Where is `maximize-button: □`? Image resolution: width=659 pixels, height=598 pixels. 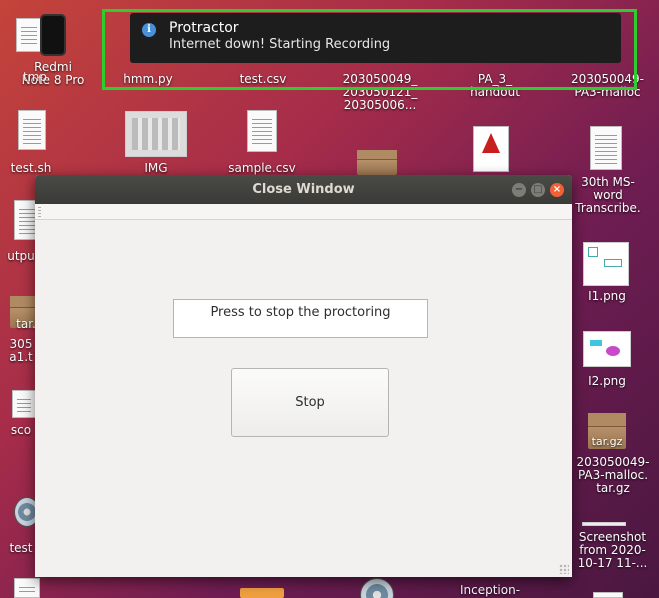 maximize-button: □ is located at coordinates (538, 190).